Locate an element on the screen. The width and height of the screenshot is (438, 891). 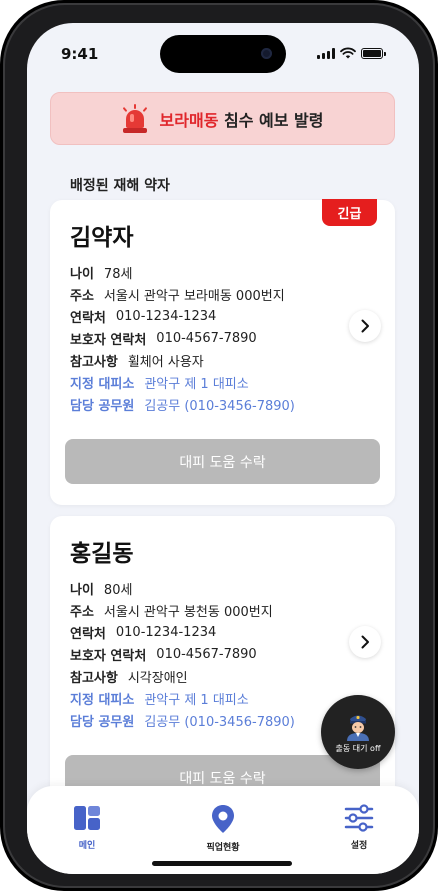
cellular-signal-icon is located at coordinates (326, 53).